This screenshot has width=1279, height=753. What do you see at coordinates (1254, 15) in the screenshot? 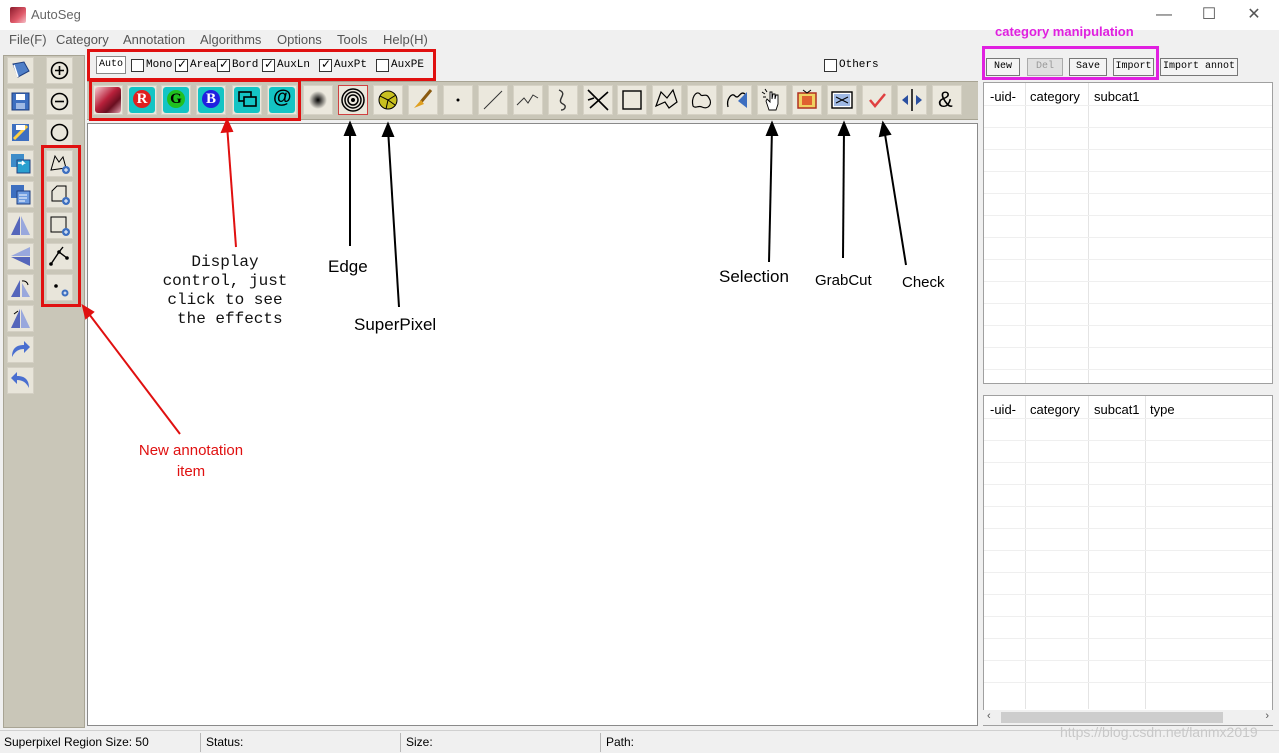
I see `close-button: ✕` at bounding box center [1254, 15].